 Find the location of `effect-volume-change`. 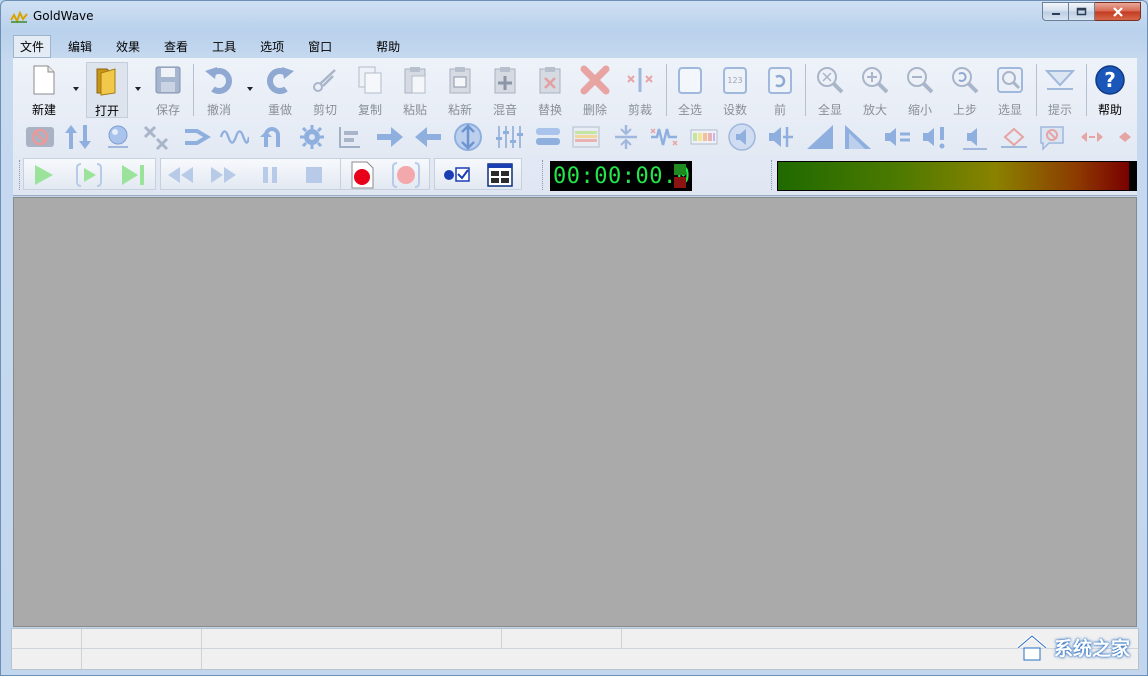

effect-volume-change is located at coordinates (78, 137).